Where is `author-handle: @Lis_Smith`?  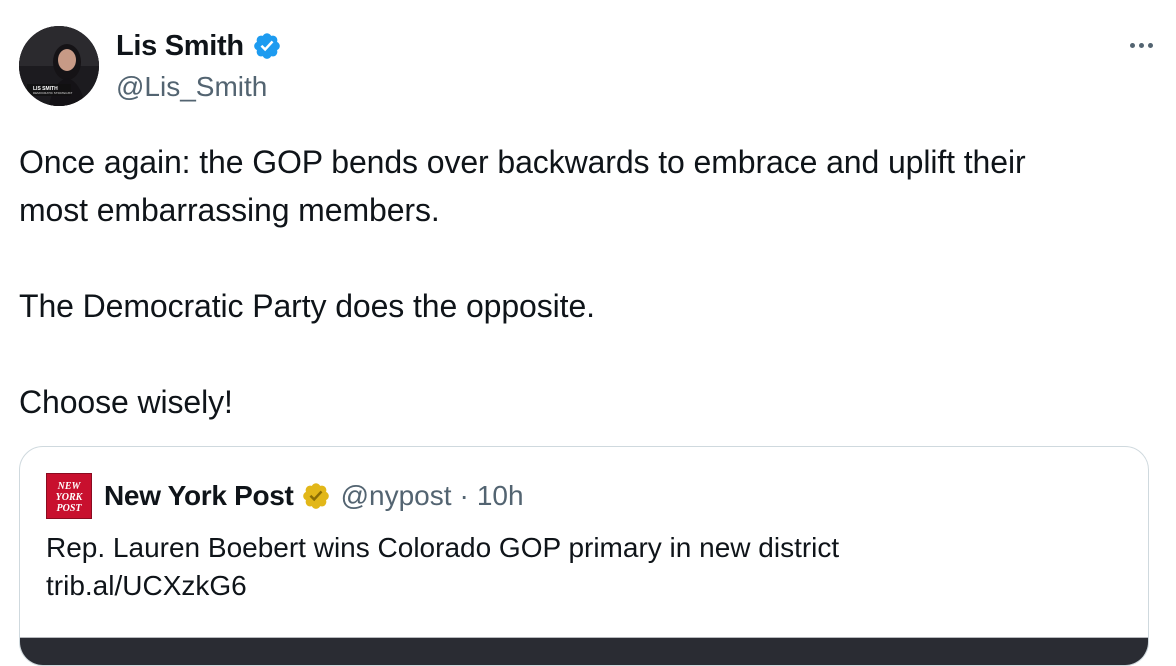 author-handle: @Lis_Smith is located at coordinates (191, 87).